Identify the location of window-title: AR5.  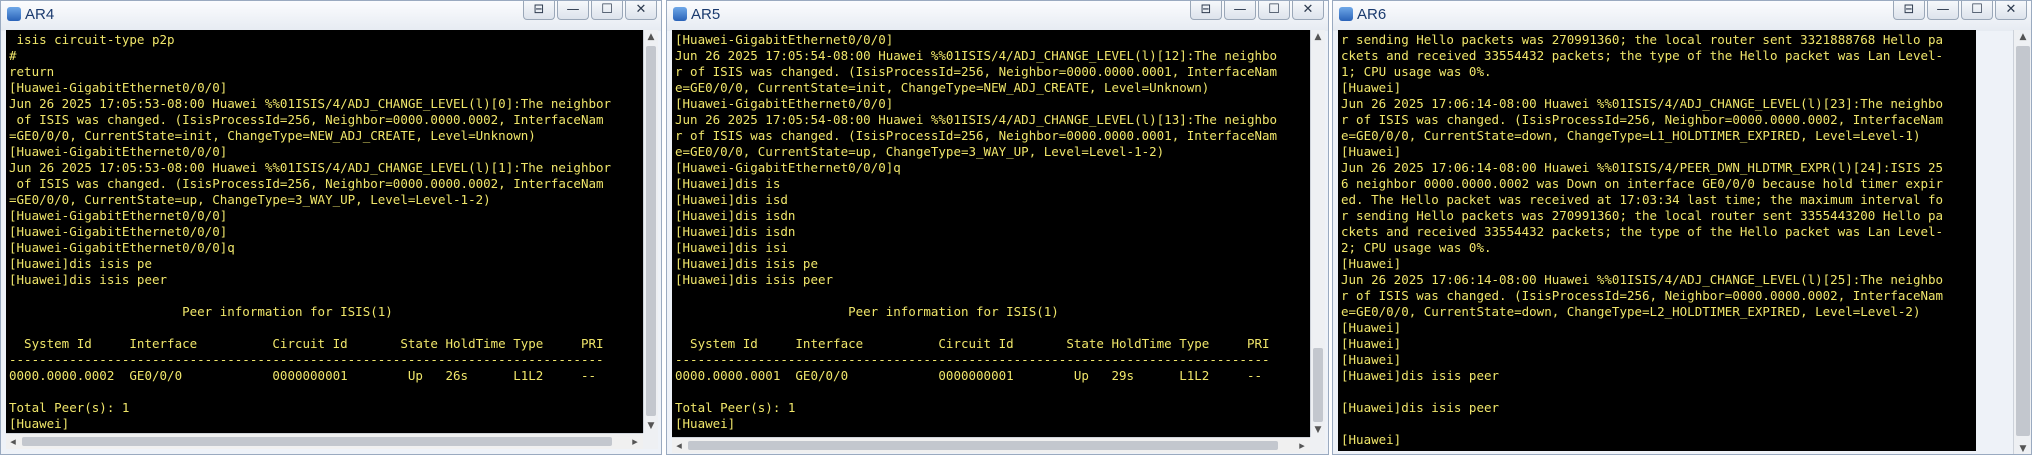
(706, 14).